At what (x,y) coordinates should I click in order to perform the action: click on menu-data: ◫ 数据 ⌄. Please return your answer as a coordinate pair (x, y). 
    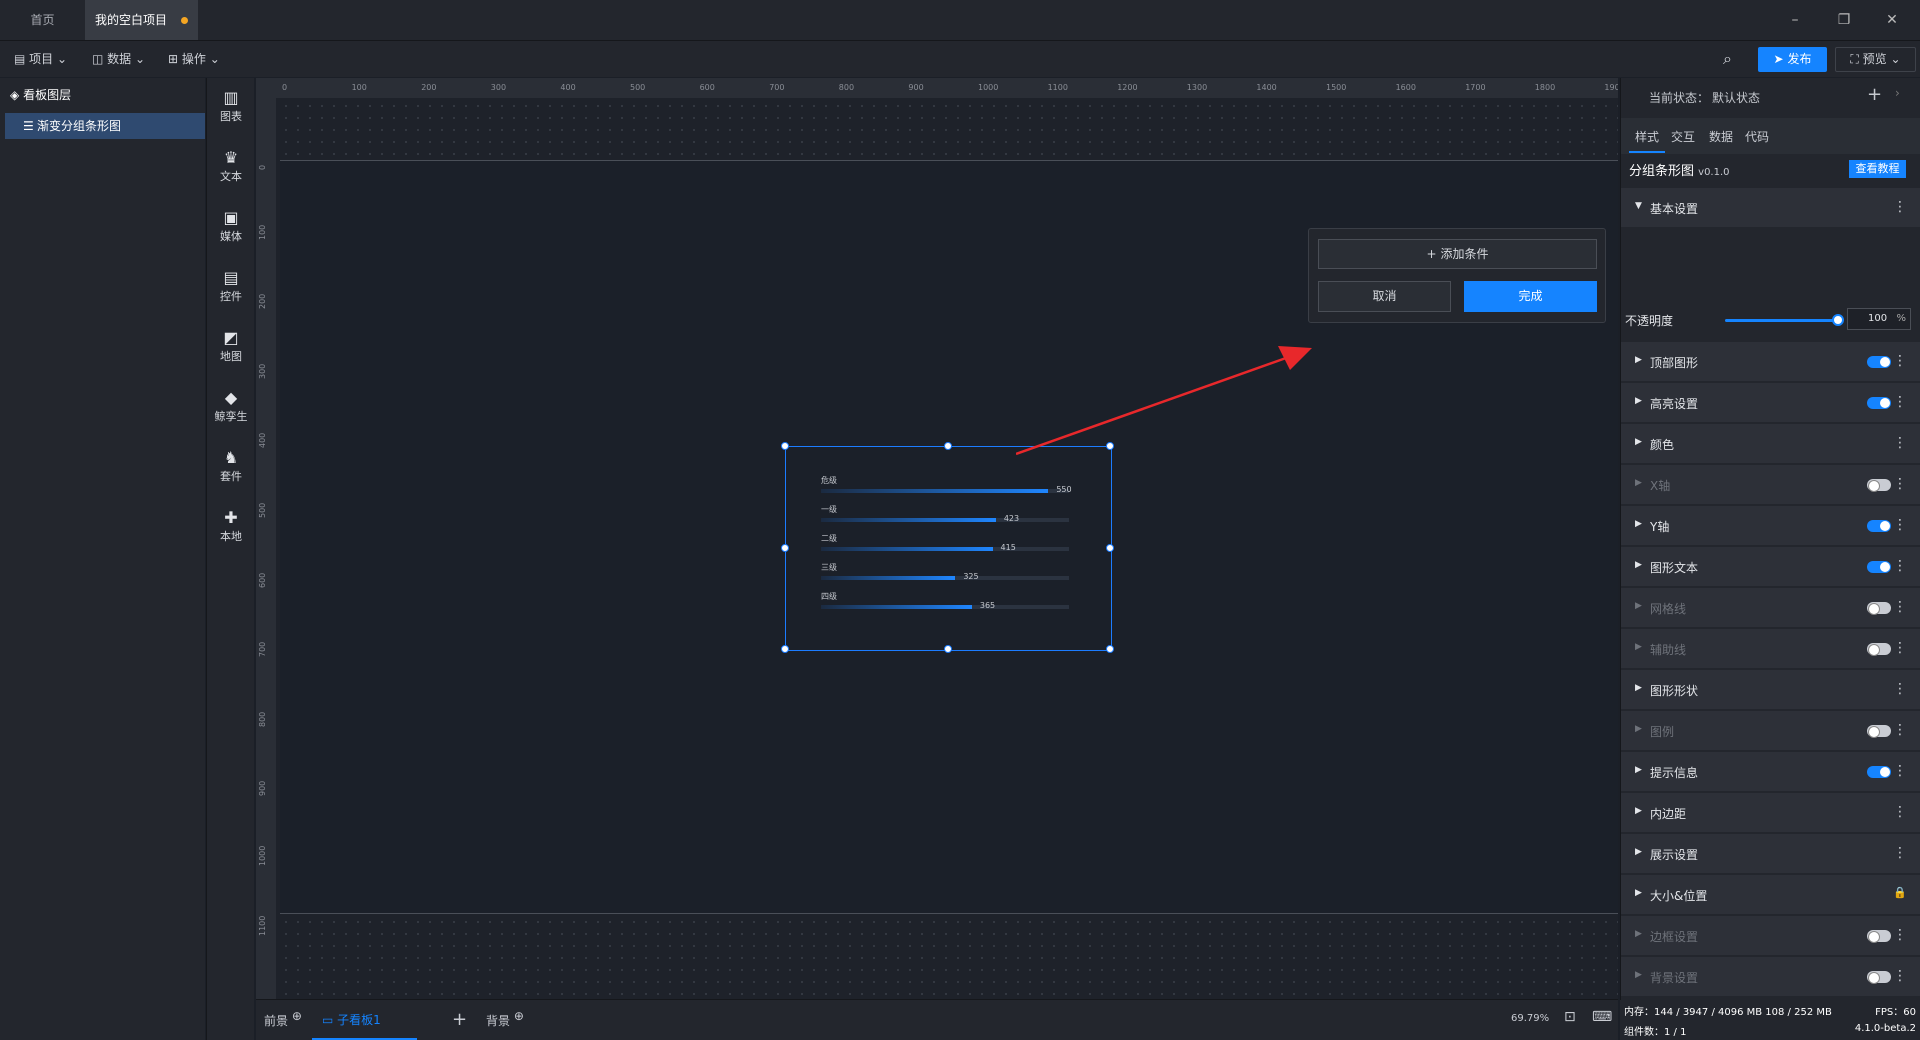
    Looking at the image, I should click on (118, 59).